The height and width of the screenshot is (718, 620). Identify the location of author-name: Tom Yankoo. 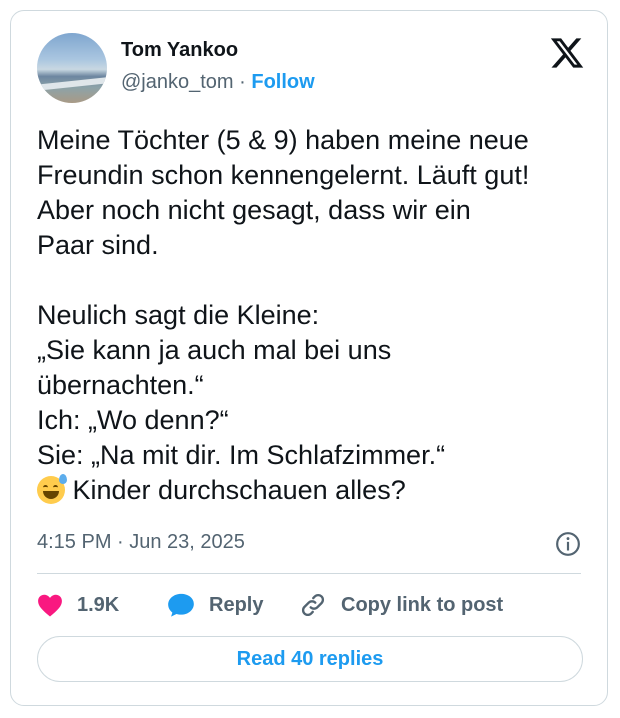
(179, 50).